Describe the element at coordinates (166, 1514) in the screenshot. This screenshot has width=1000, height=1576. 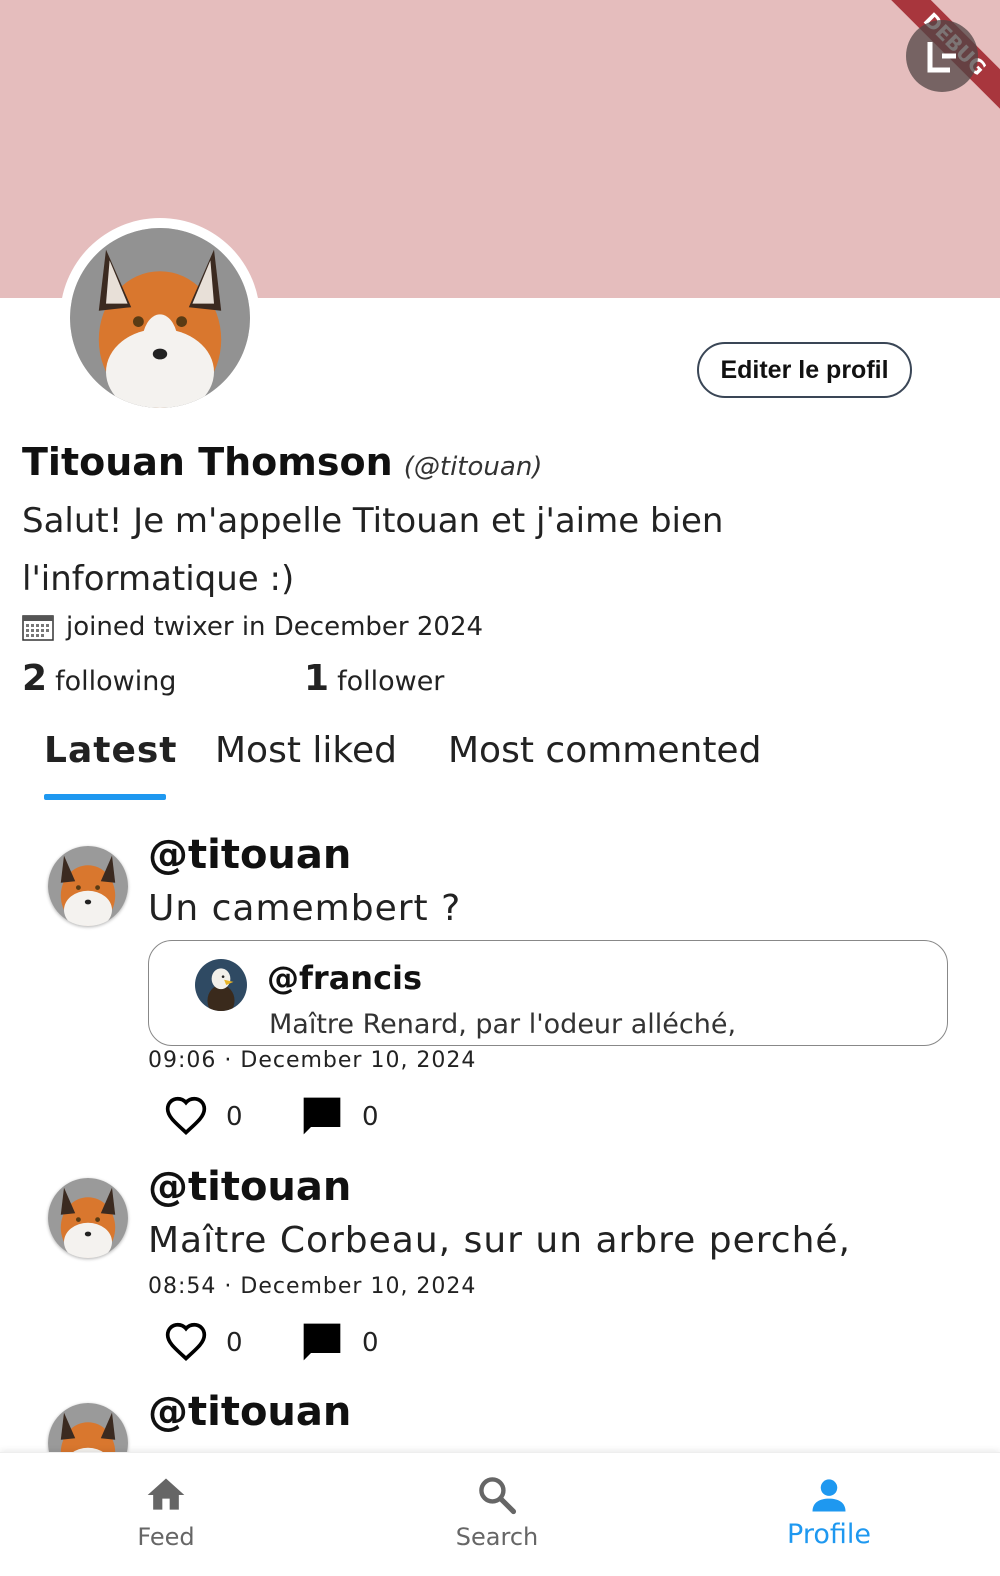
I see `nav-feed: Feed` at that location.